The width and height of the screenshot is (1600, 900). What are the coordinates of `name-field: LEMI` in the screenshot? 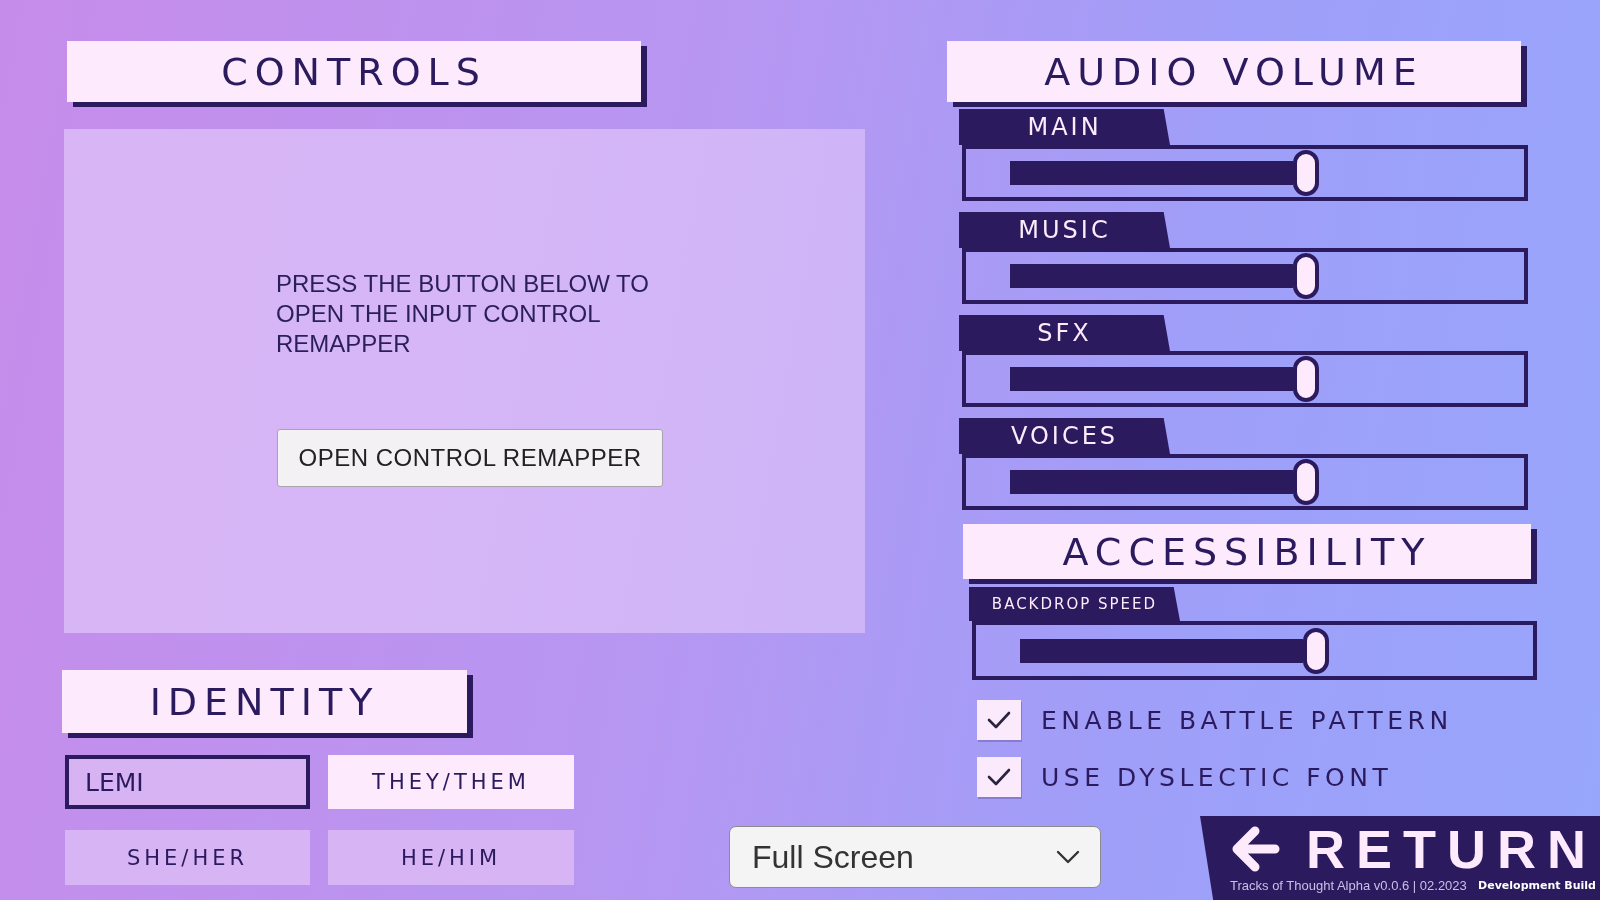 It's located at (187, 782).